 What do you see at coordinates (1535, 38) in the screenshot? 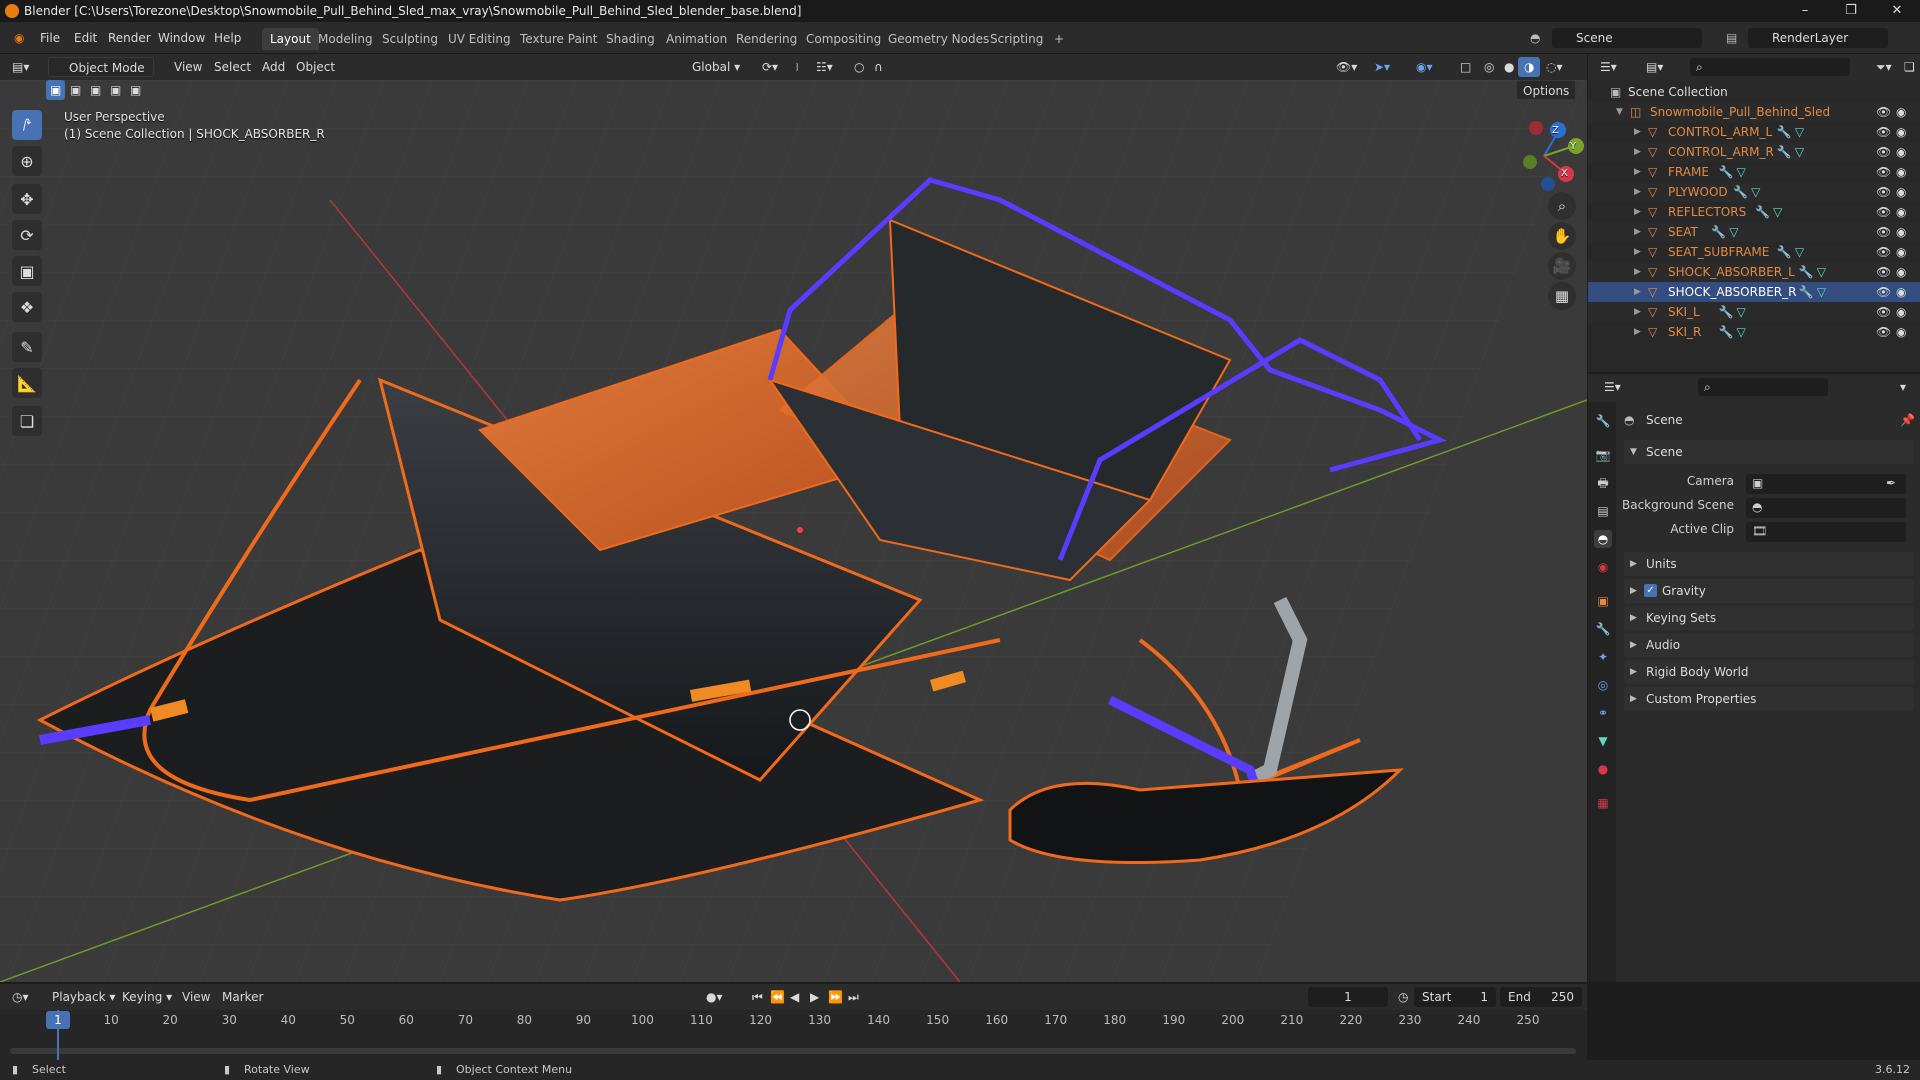
I see `scene-browse-icon: ◓` at bounding box center [1535, 38].